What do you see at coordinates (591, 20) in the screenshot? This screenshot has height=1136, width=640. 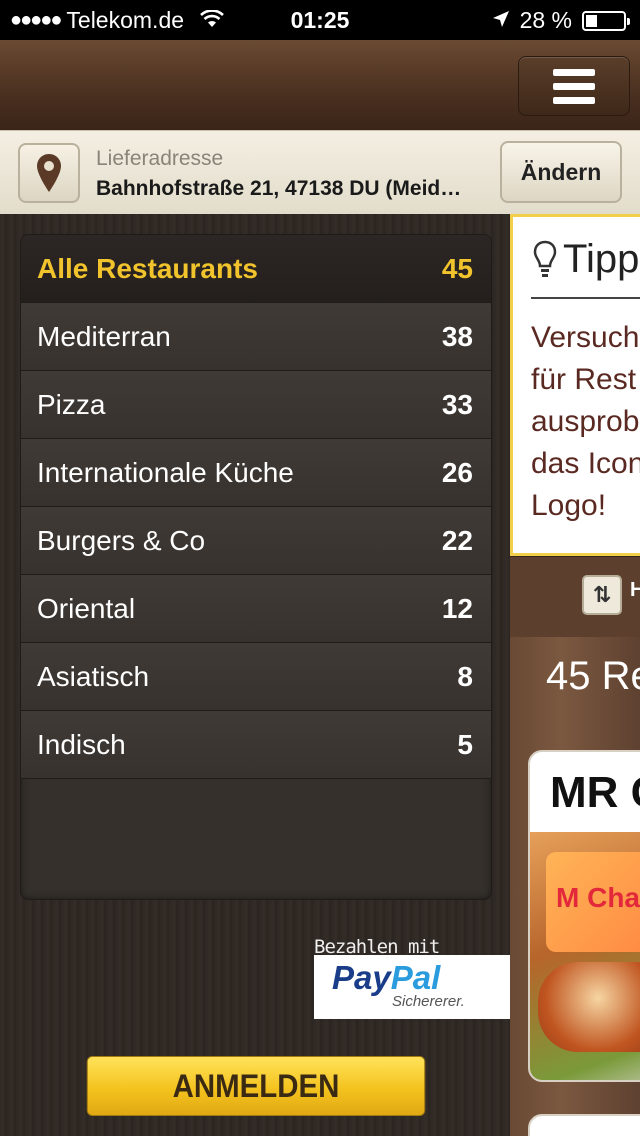 I see `battery-fill` at bounding box center [591, 20].